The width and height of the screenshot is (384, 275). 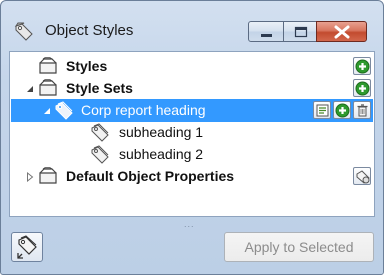 What do you see at coordinates (150, 176) in the screenshot?
I see `tree-item-label: Default Object Properties` at bounding box center [150, 176].